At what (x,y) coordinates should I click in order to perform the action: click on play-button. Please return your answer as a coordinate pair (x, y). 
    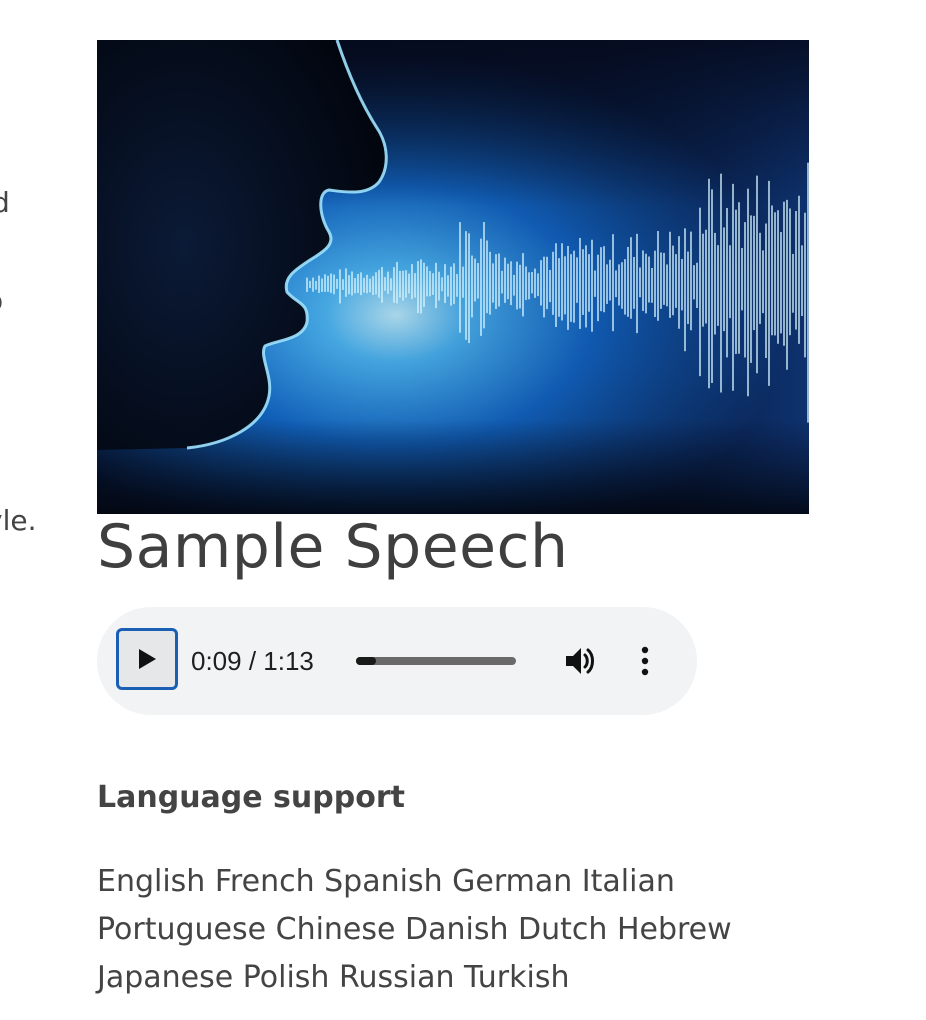
    Looking at the image, I should click on (147, 659).